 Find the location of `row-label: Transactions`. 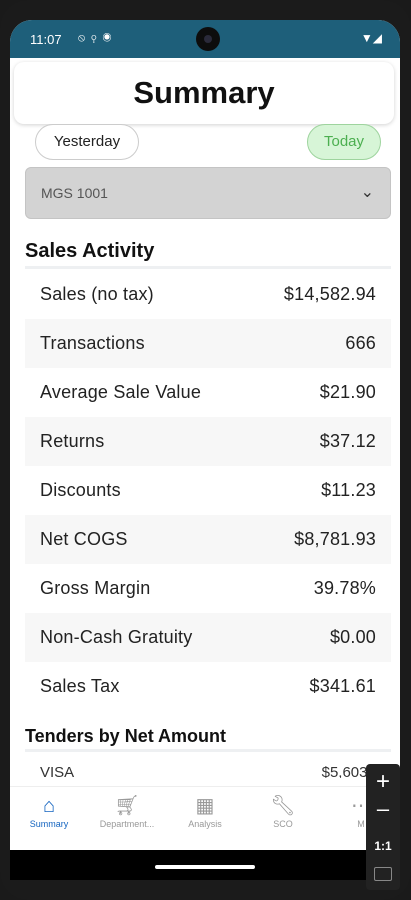

row-label: Transactions is located at coordinates (92, 343).